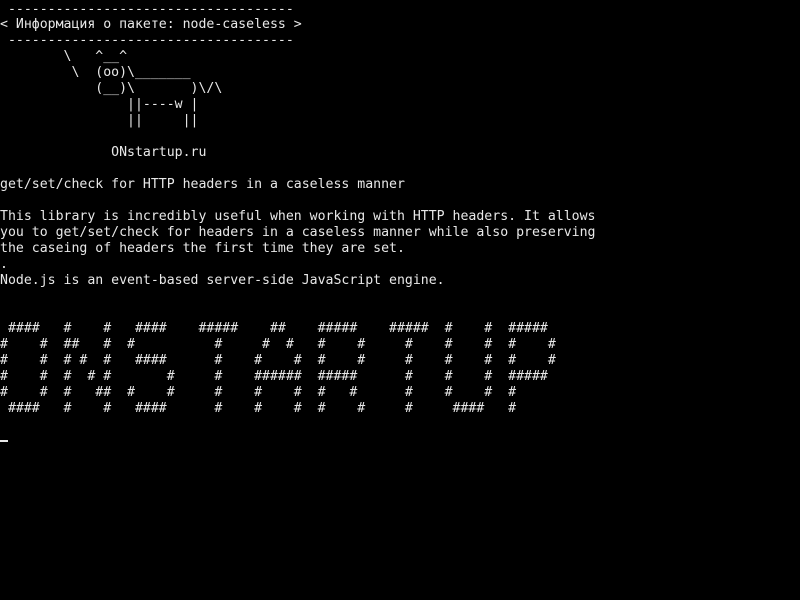  What do you see at coordinates (151, 24) in the screenshot?
I see `bubble-text: < Информация о пакете: node-caseless >` at bounding box center [151, 24].